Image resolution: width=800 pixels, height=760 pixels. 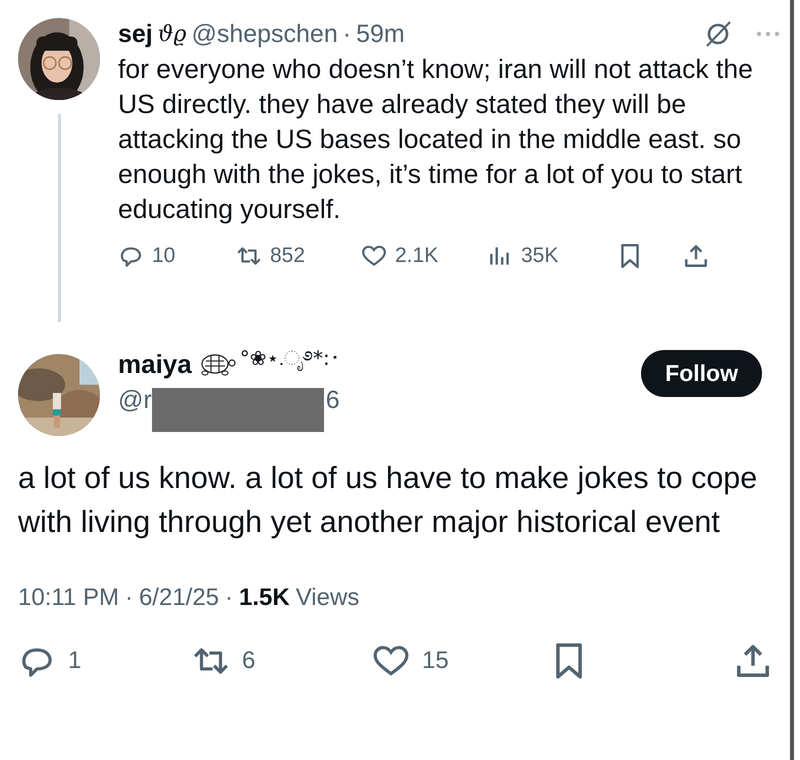 What do you see at coordinates (416, 256) in the screenshot?
I see `action-count: 2.1K` at bounding box center [416, 256].